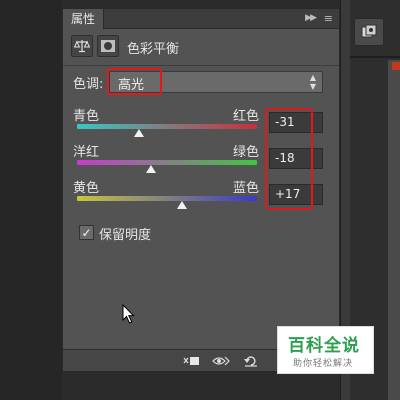  Describe the element at coordinates (82, 46) in the screenshot. I see `balance-icon` at that location.